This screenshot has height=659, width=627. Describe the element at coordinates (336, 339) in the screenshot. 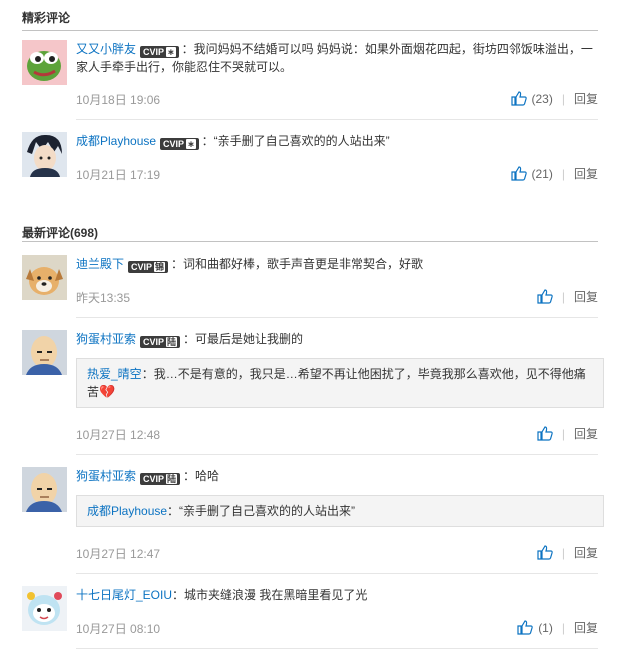

I see `comment-body: 狗蛋村亚索 CVIP 陆：可最后是她让我删的` at that location.